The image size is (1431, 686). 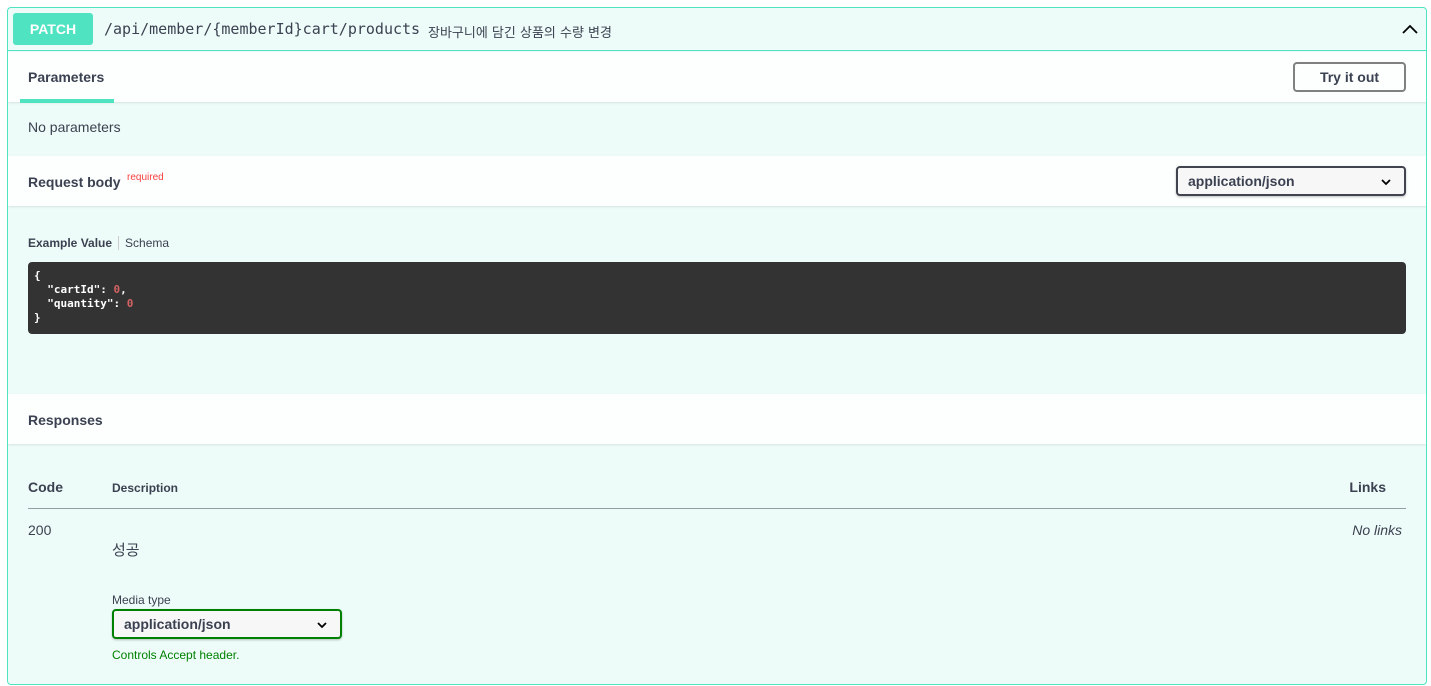 What do you see at coordinates (53, 29) in the screenshot?
I see `method-badge: PATCH` at bounding box center [53, 29].